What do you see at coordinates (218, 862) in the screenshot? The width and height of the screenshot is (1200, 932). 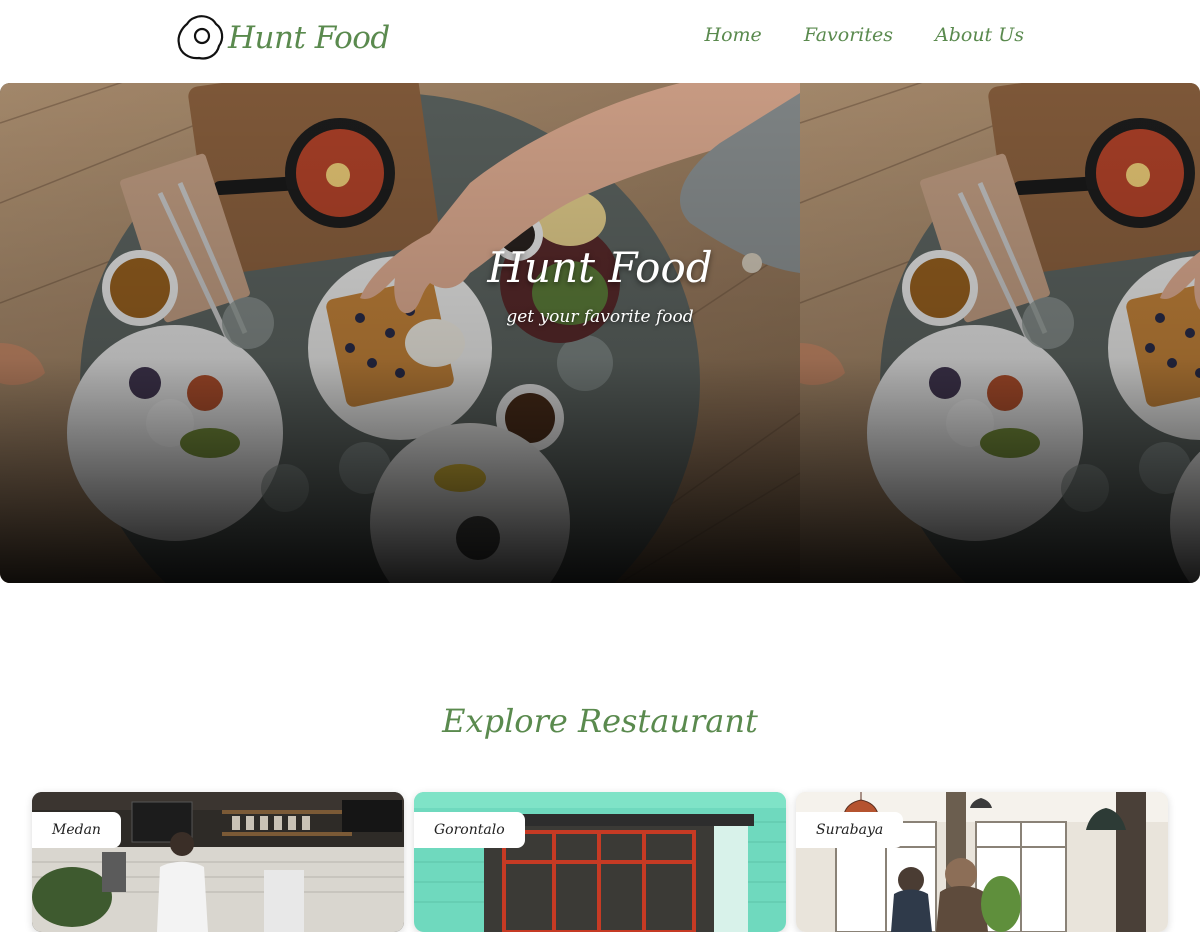 I see `restaurant-card-medan: Medan` at bounding box center [218, 862].